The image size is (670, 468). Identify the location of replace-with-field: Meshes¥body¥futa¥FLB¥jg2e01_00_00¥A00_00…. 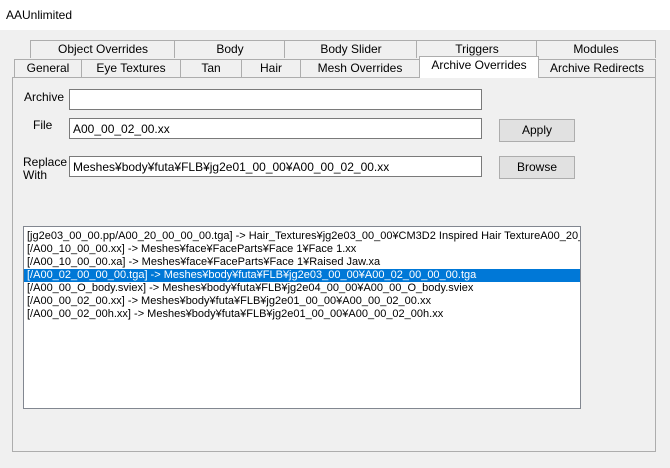
(275, 166).